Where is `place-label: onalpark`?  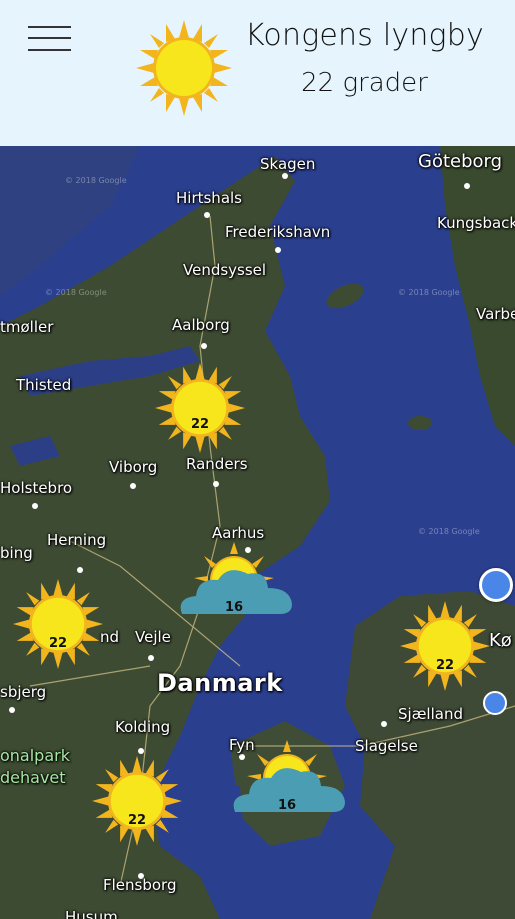 place-label: onalpark is located at coordinates (35, 755).